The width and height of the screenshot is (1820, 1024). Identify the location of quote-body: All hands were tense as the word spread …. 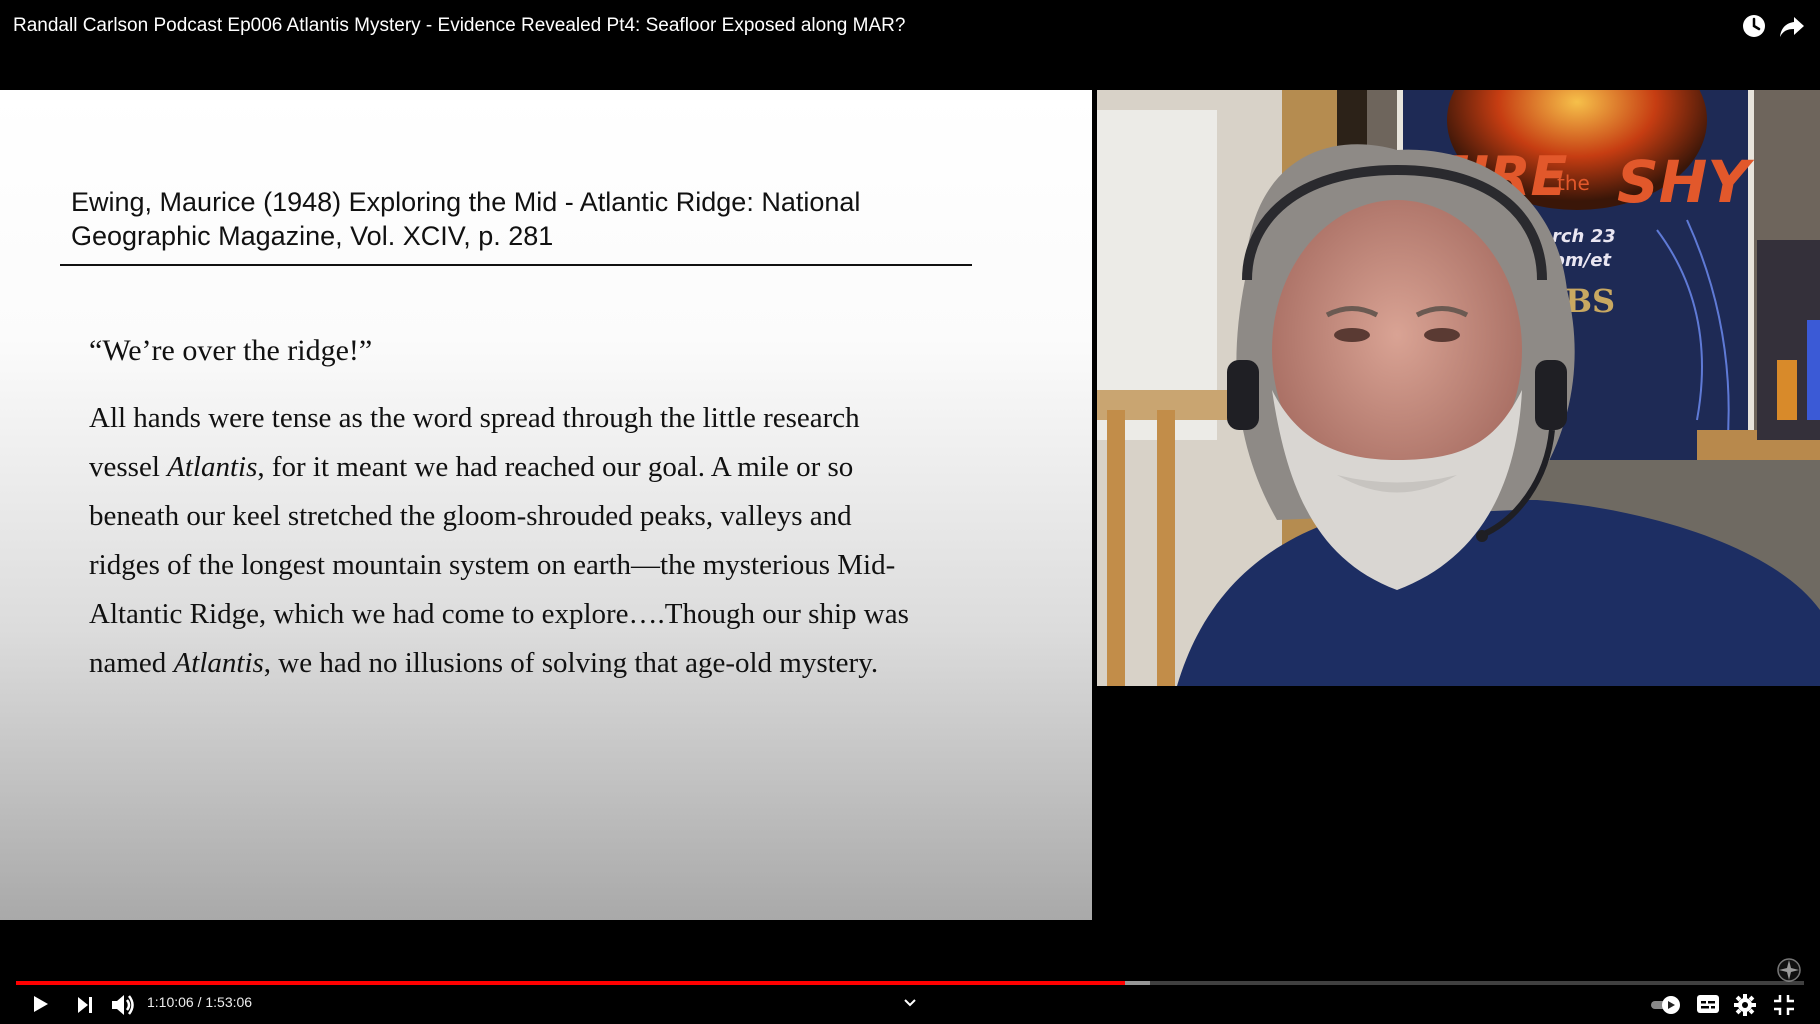
(534, 541).